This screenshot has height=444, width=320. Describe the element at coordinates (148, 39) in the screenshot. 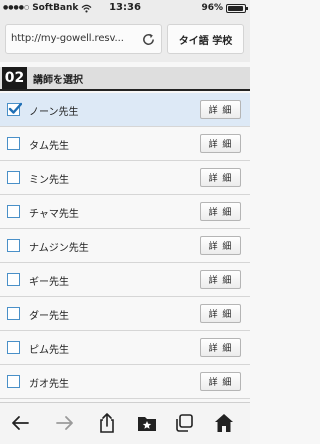

I see `reload-icon` at that location.